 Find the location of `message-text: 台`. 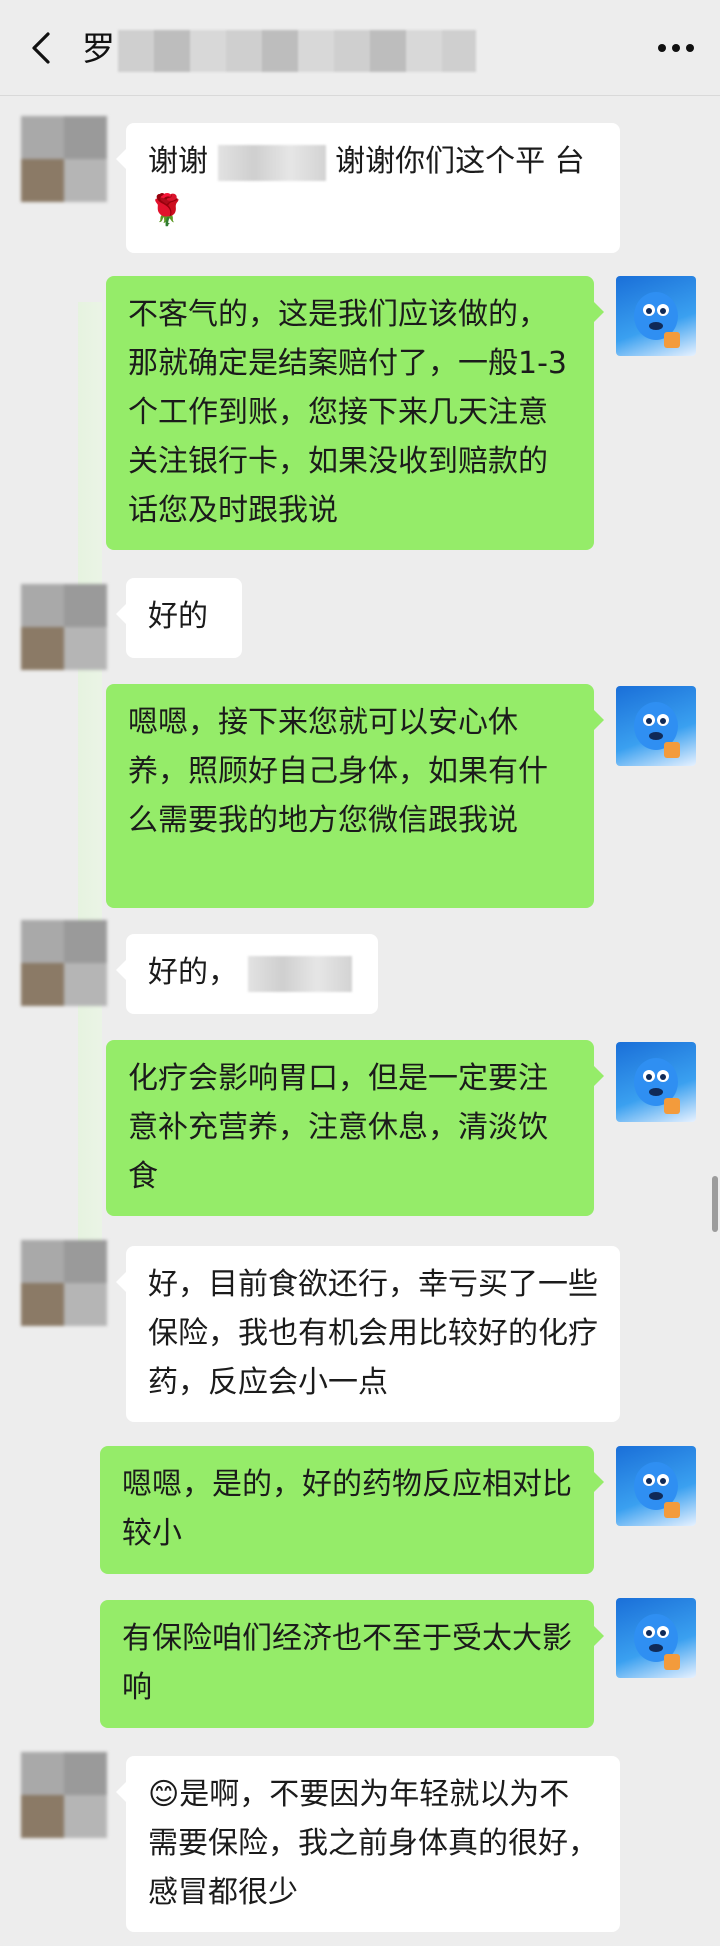

message-text: 台 is located at coordinates (569, 161).